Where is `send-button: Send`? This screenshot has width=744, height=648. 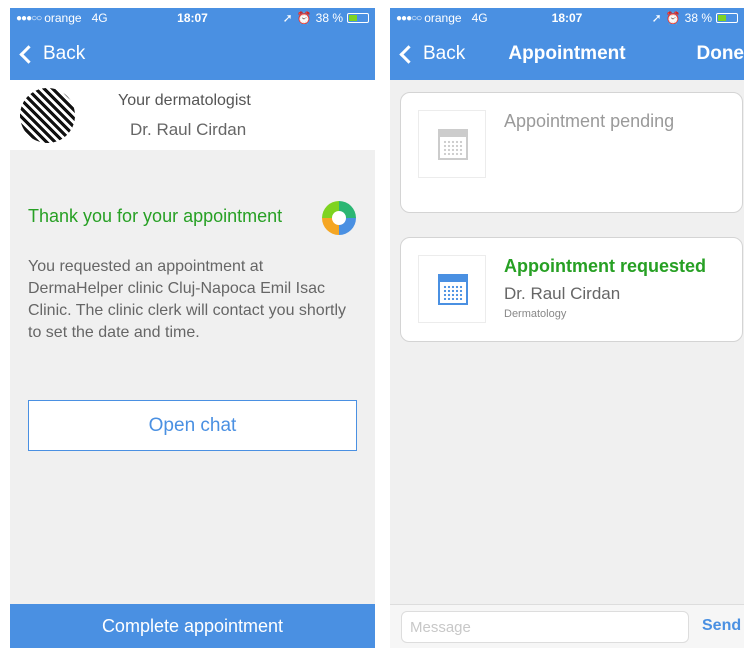 send-button: Send is located at coordinates (721, 626).